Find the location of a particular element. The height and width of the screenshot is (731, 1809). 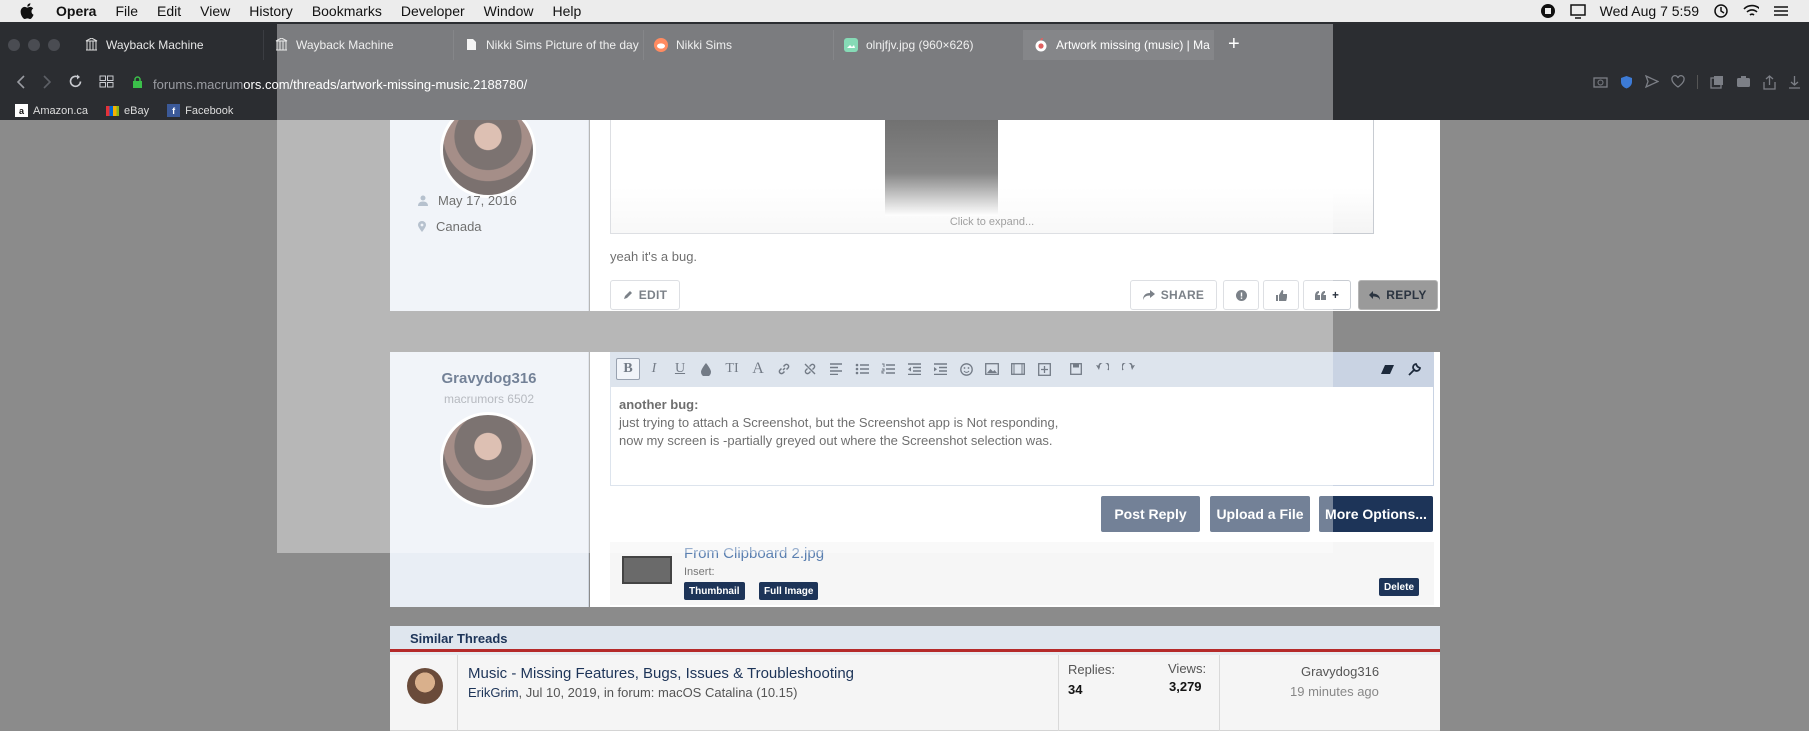

edit-button: EDIT is located at coordinates (645, 295).